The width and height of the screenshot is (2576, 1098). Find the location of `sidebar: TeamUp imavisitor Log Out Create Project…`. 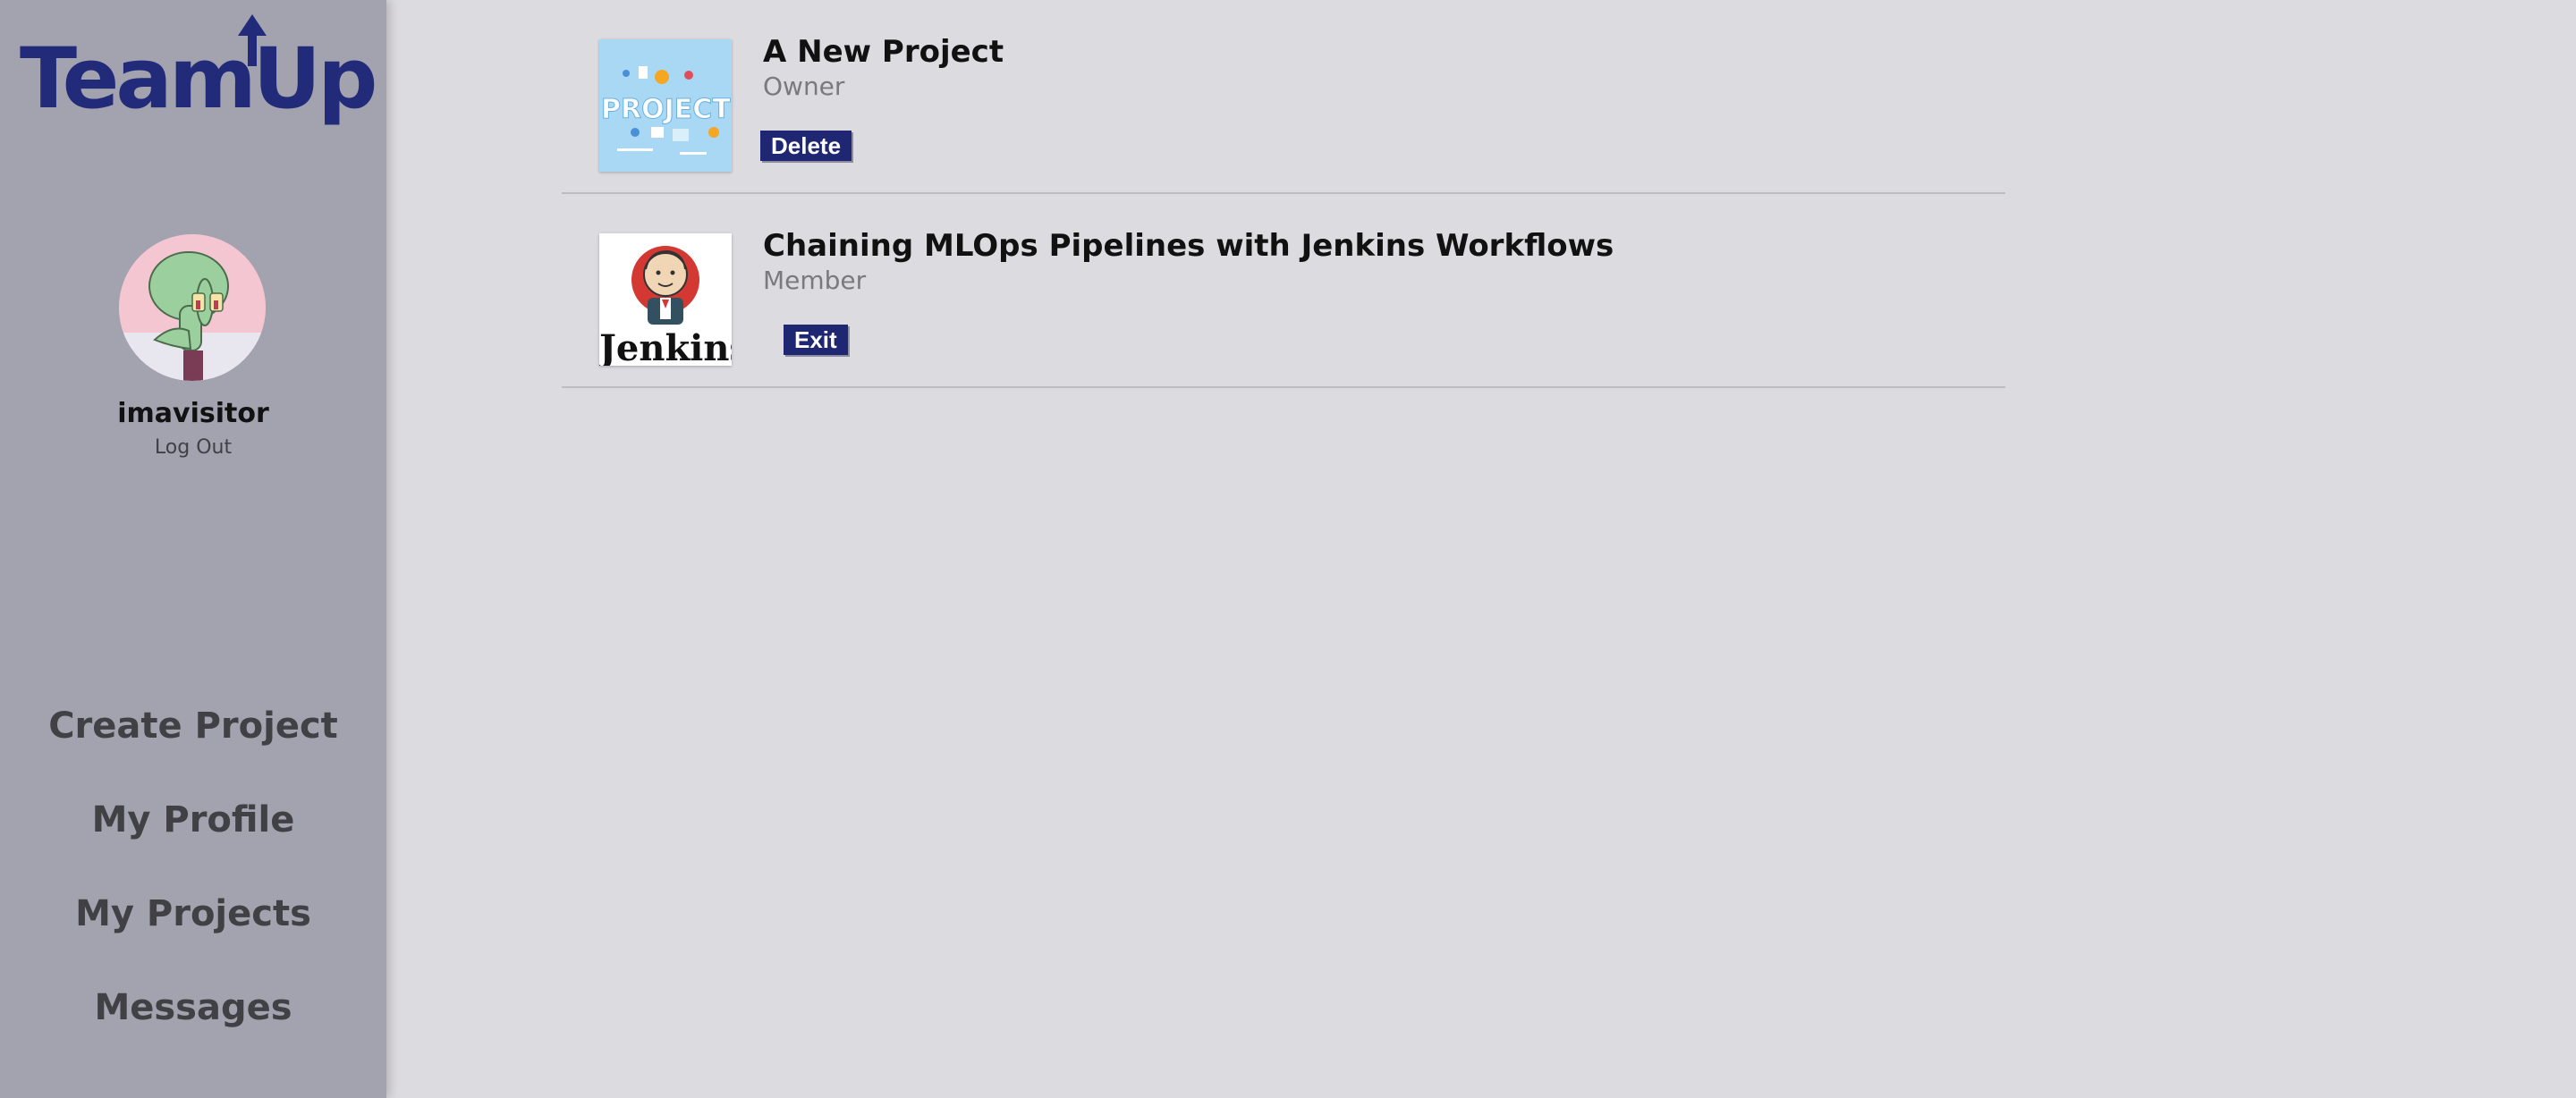

sidebar: TeamUp imavisitor Log Out Create Project… is located at coordinates (193, 549).